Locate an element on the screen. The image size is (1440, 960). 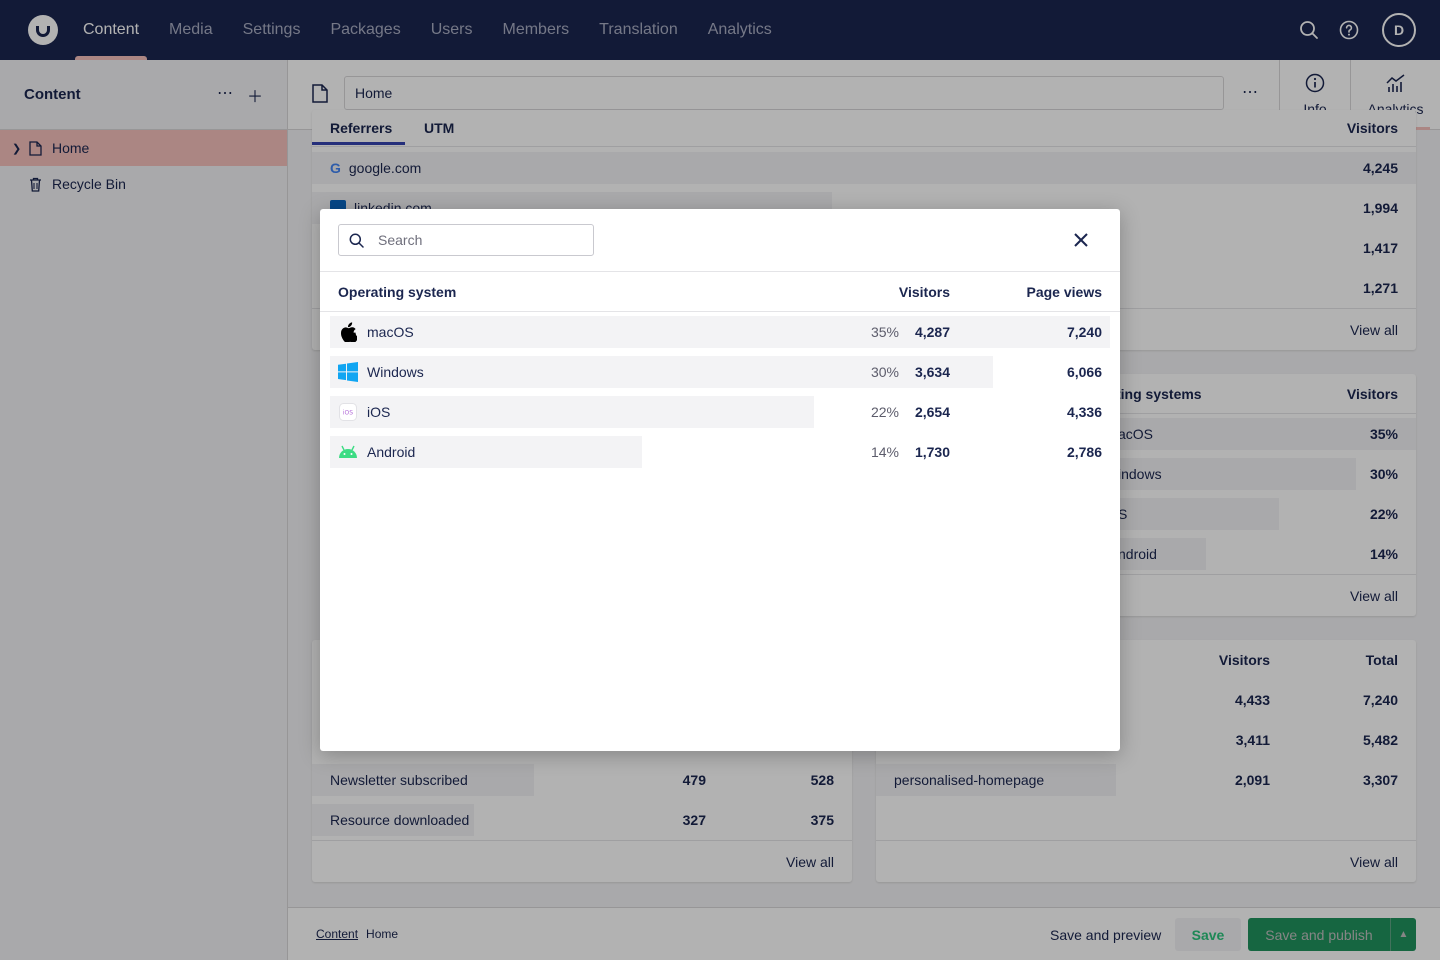
ios-icon: iOS is located at coordinates (348, 412).